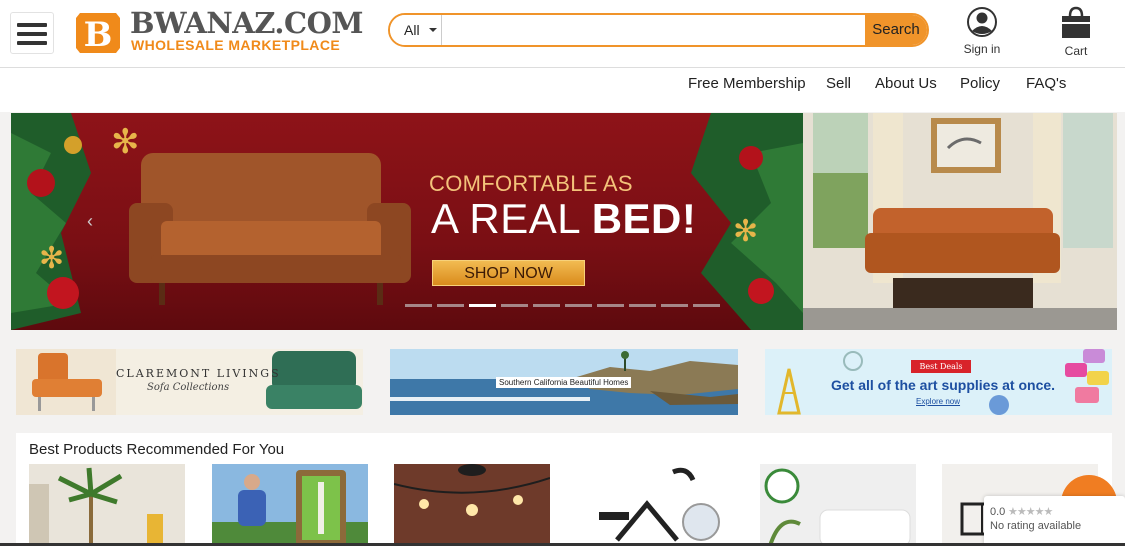 This screenshot has width=1125, height=546. I want to click on hero-headline-prefix: A REAL, so click(511, 218).